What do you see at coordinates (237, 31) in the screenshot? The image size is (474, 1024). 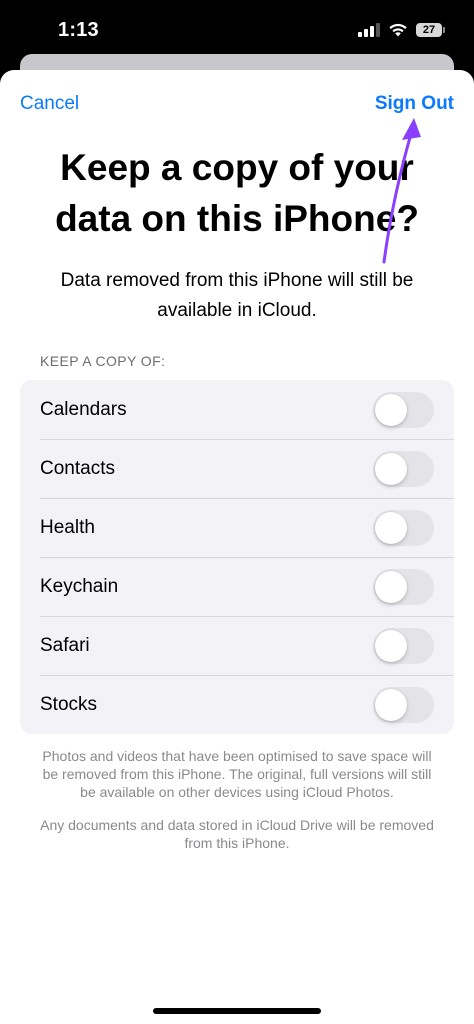 I see `status-bar: 1:13 27` at bounding box center [237, 31].